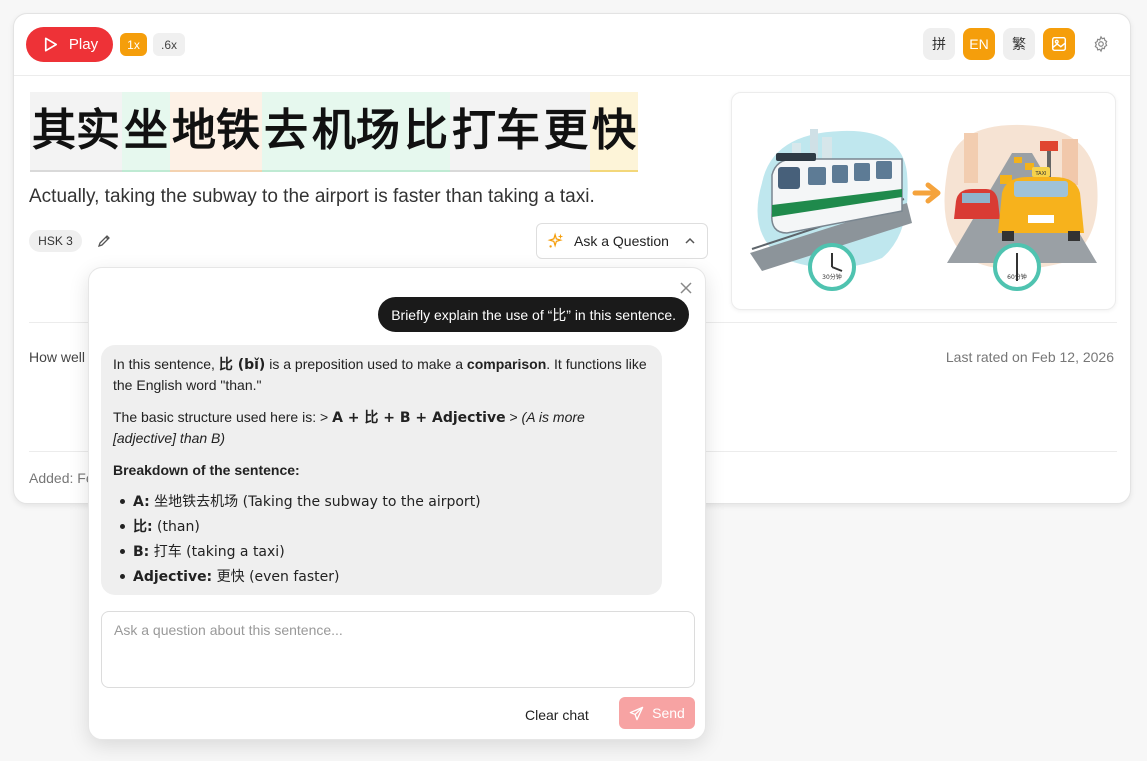 This screenshot has width=1147, height=761. What do you see at coordinates (398, 649) in the screenshot?
I see `question-input` at bounding box center [398, 649].